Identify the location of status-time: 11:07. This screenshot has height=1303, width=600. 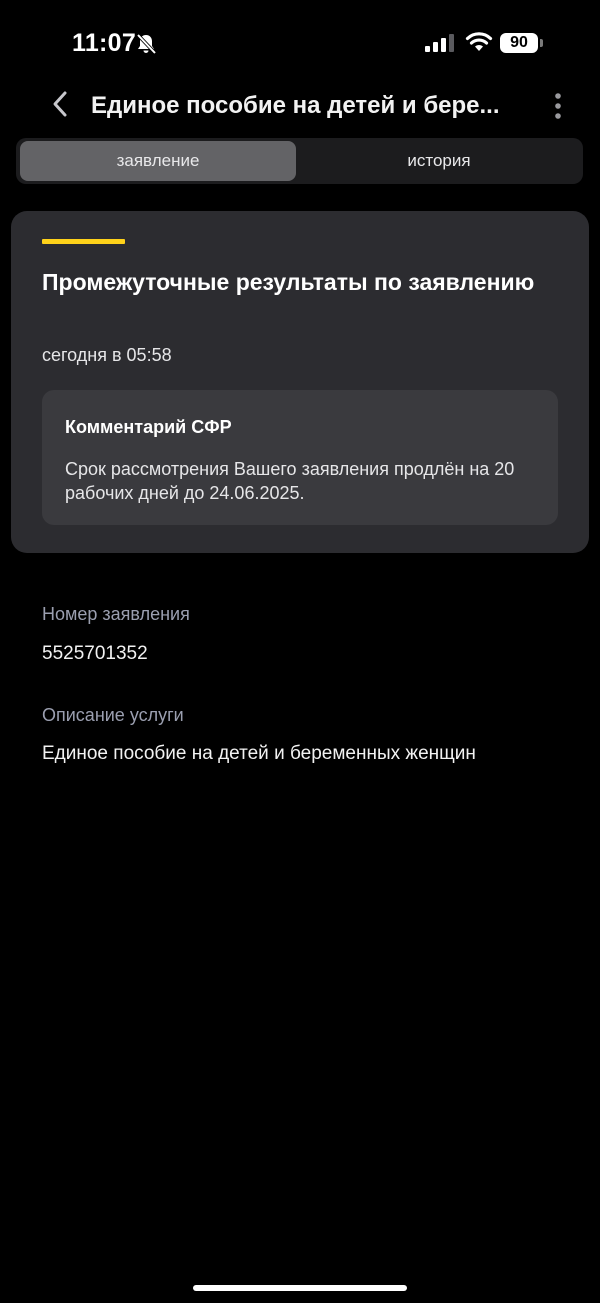
(104, 43).